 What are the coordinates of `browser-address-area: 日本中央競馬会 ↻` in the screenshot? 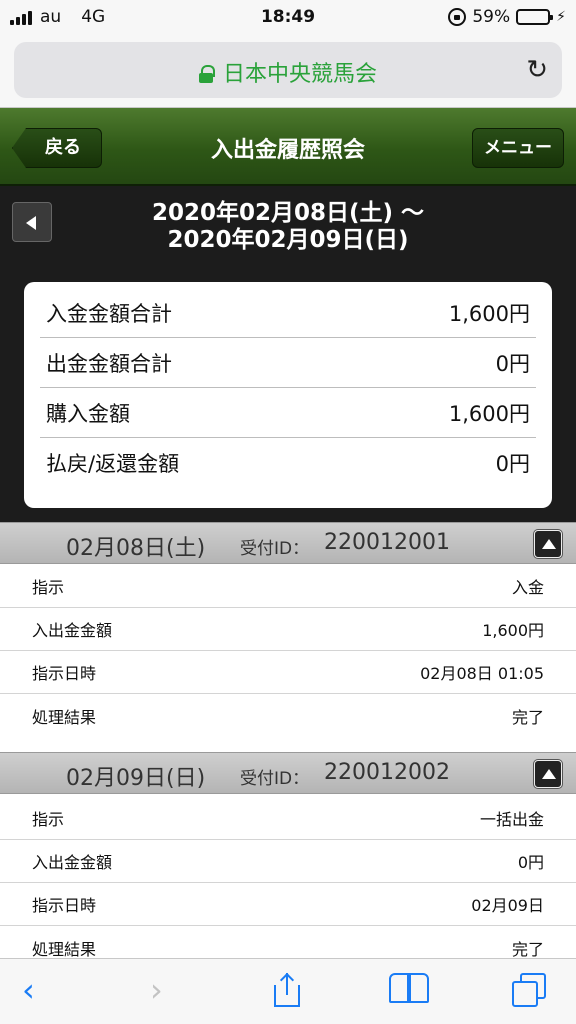 It's located at (288, 72).